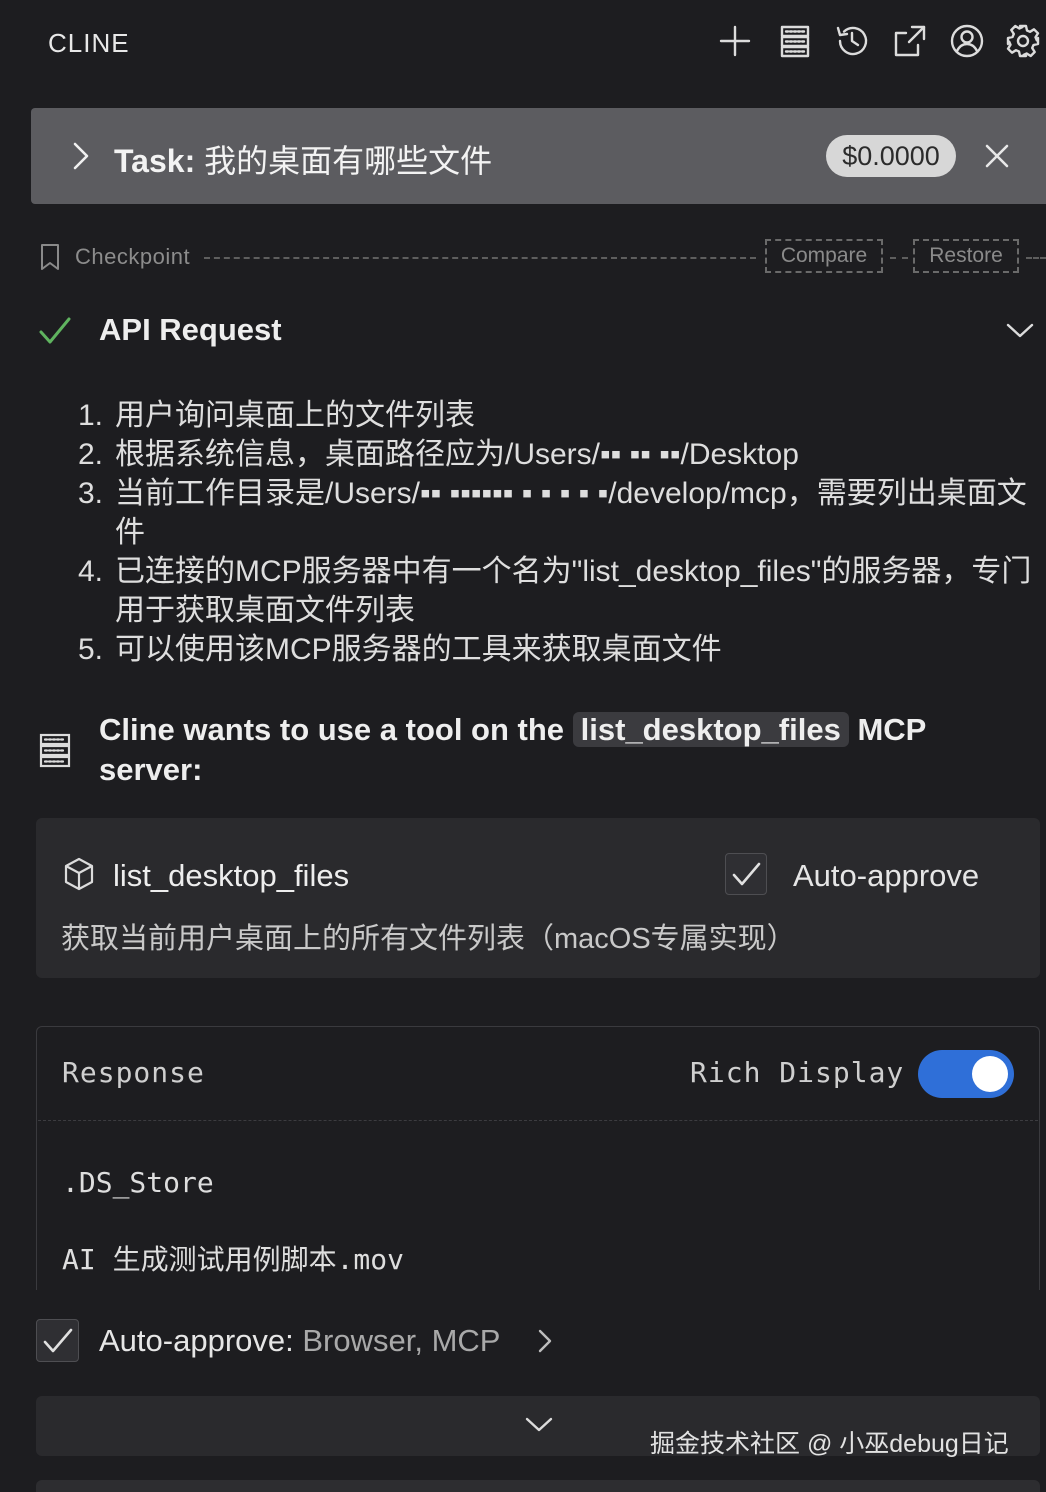 This screenshot has height=1492, width=1046. I want to click on restore-button: Restore, so click(966, 256).